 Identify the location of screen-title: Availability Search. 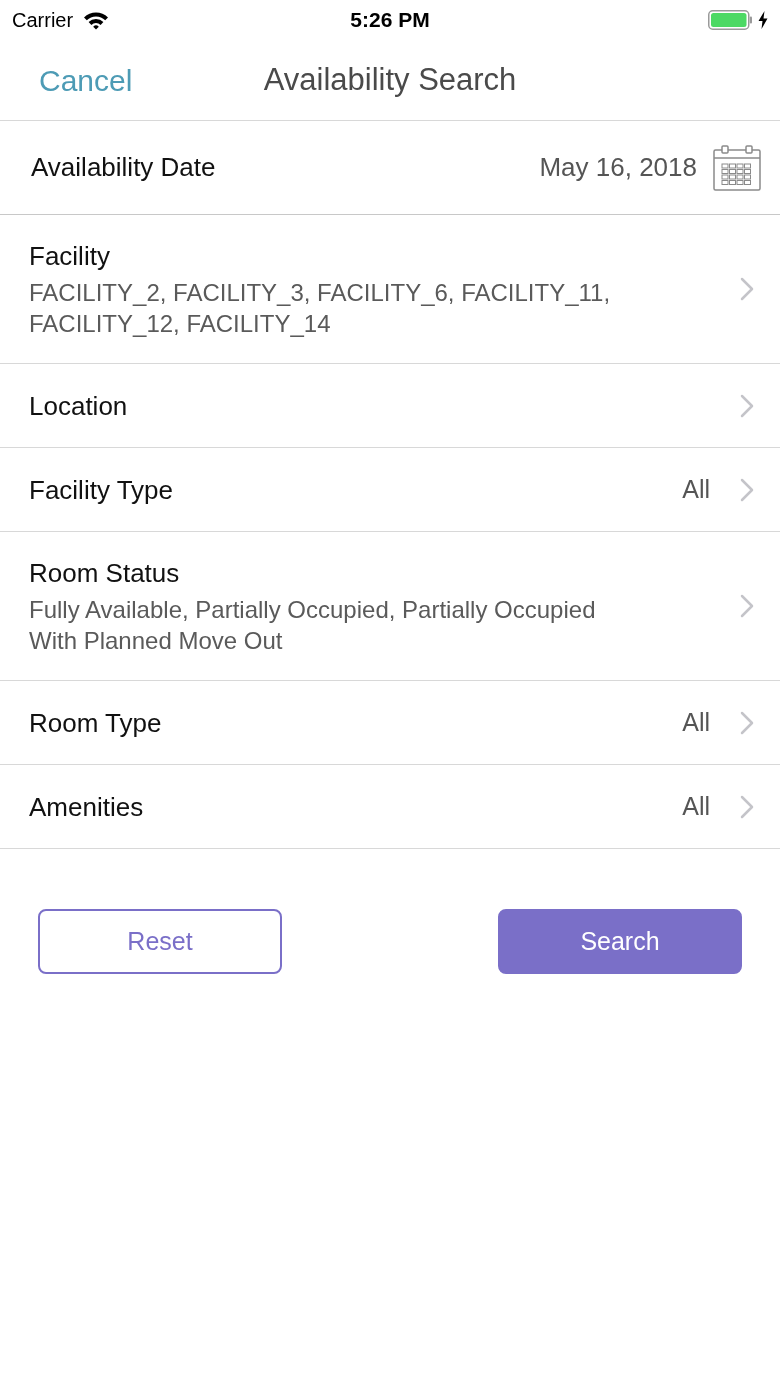
(390, 79).